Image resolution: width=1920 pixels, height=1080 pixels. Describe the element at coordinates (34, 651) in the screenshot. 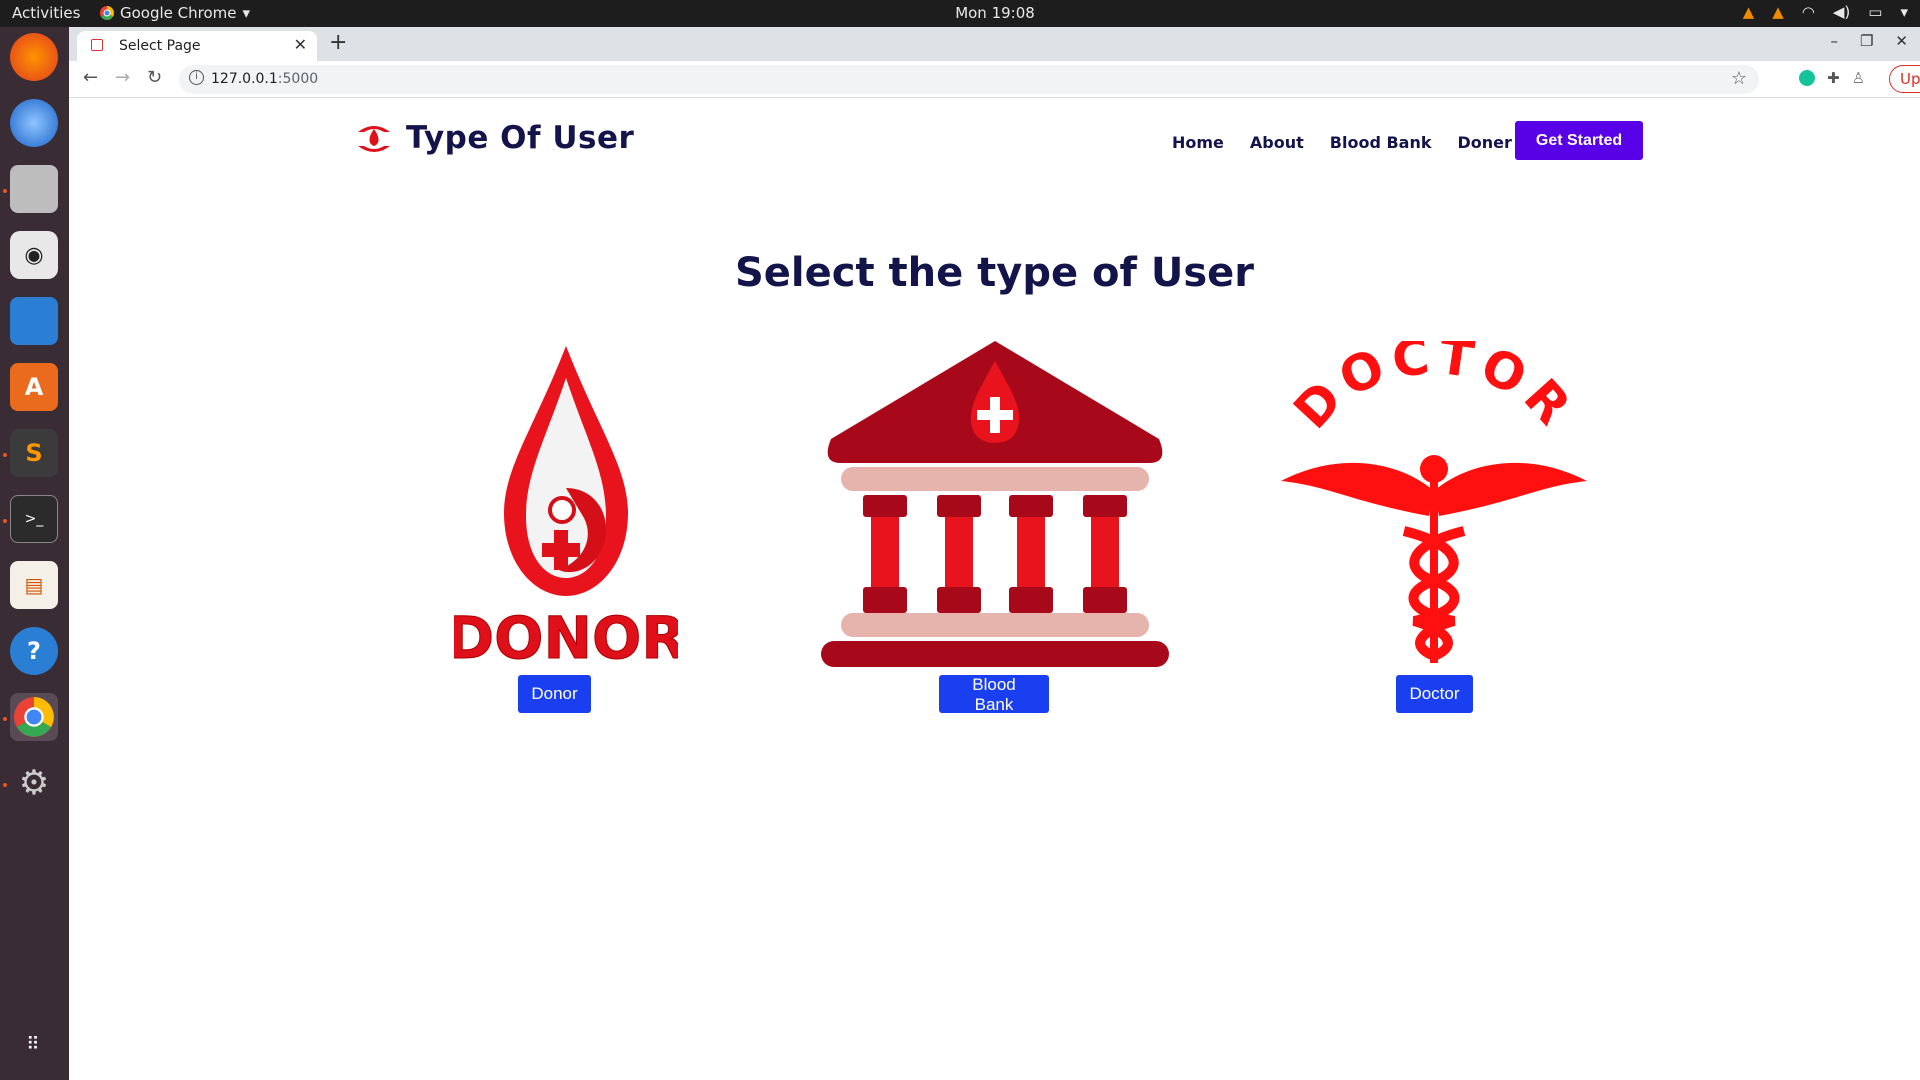

I see `help-icon: ?` at that location.